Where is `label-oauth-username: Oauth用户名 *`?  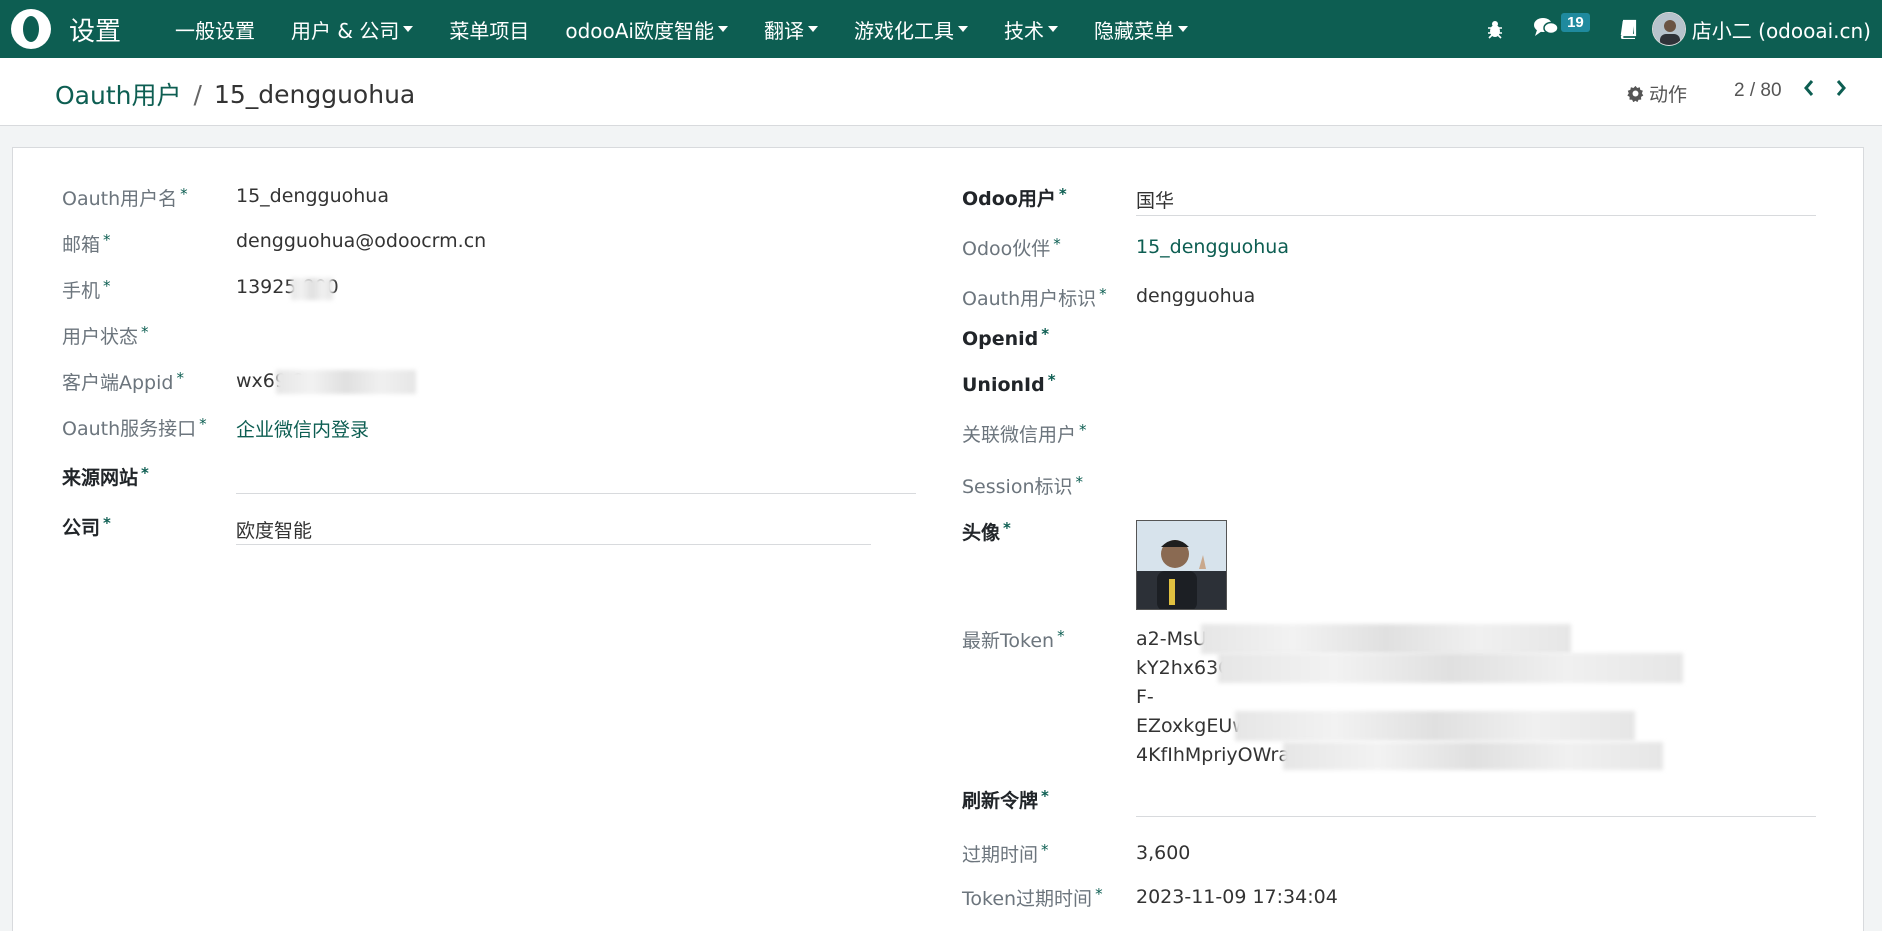
label-oauth-username: Oauth用户名 * is located at coordinates (125, 197).